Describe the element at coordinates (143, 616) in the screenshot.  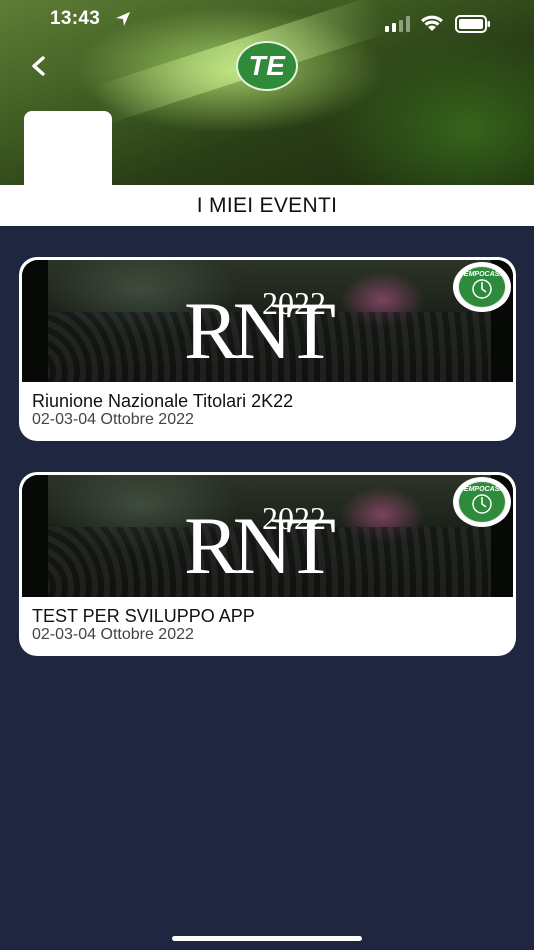
I see `event-title: TEST PER SVILUPPO APP` at that location.